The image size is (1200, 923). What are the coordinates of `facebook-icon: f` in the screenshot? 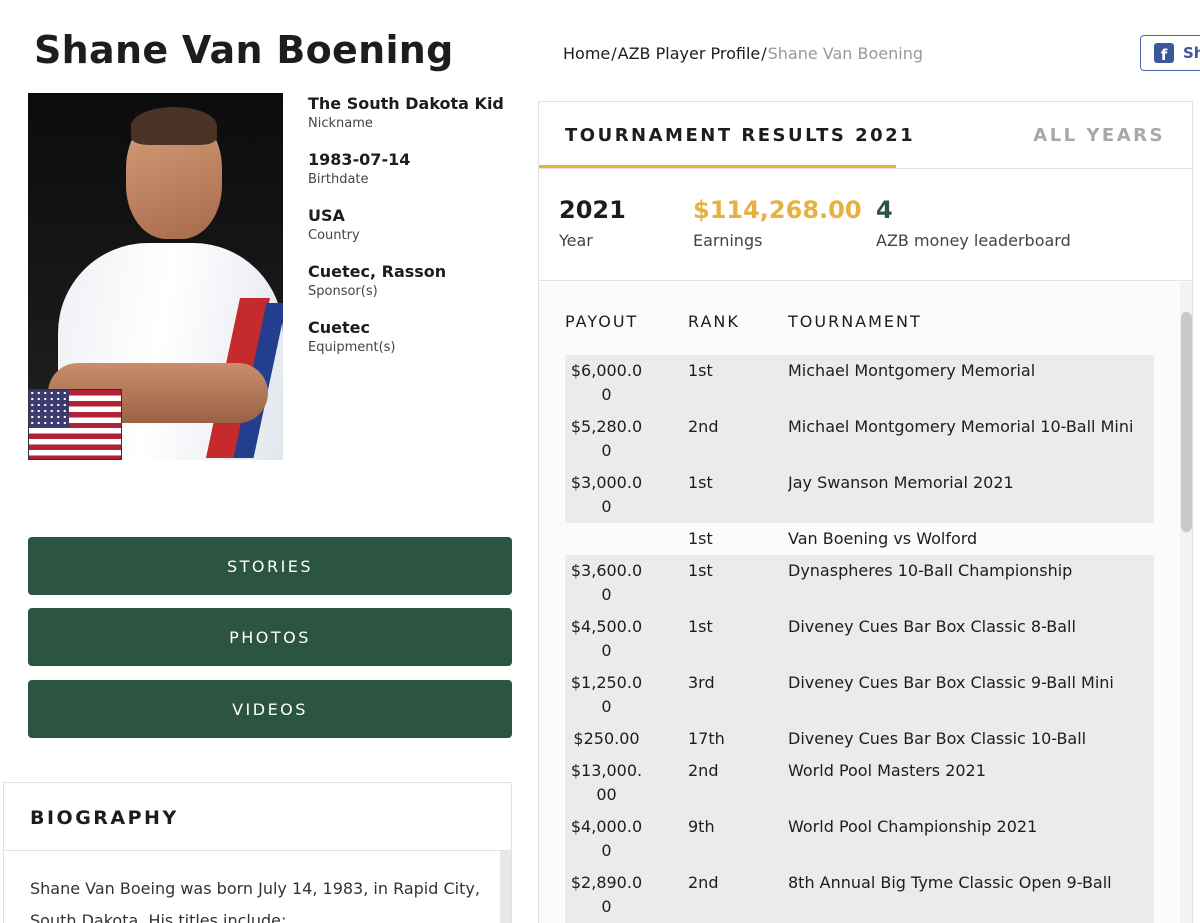 It's located at (1164, 53).